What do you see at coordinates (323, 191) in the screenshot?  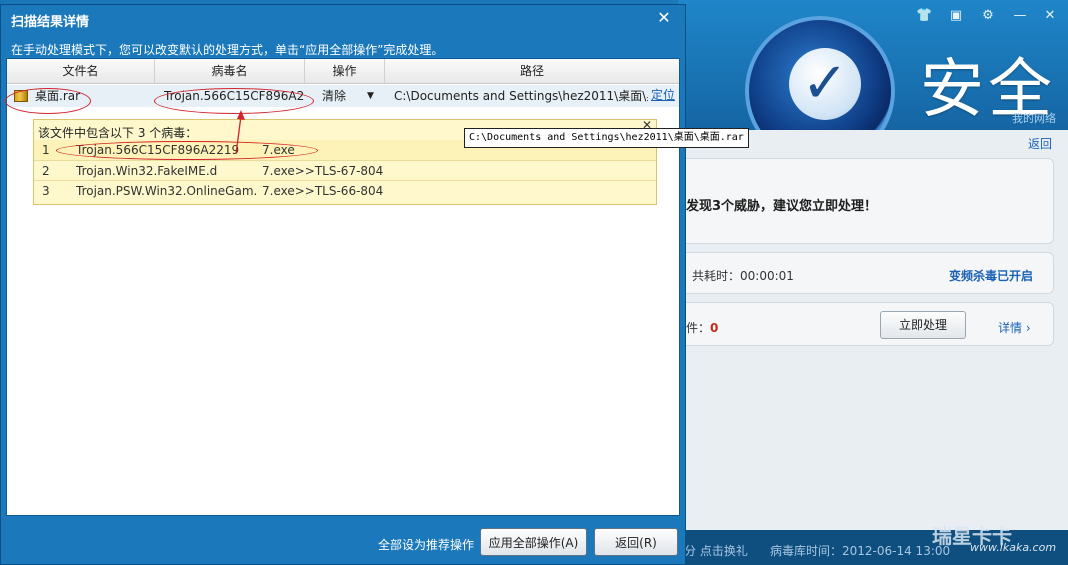 I see `item-file: 7.exe>>TLS-66-804` at bounding box center [323, 191].